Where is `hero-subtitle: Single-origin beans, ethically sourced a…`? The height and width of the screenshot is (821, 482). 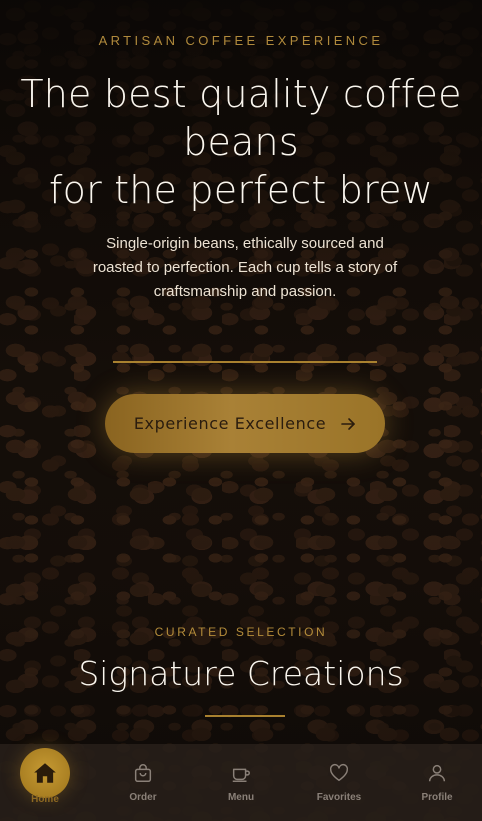 hero-subtitle: Single-origin beans, ethically sourced a… is located at coordinates (245, 267).